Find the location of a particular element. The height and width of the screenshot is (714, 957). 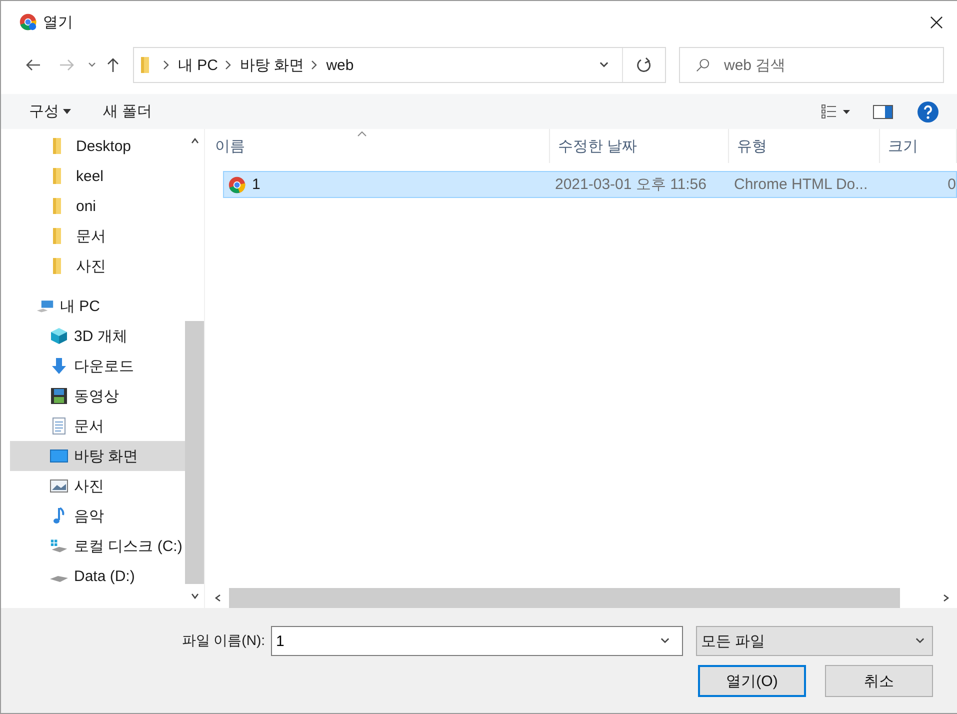

sidebar-item: oni is located at coordinates (97, 206).